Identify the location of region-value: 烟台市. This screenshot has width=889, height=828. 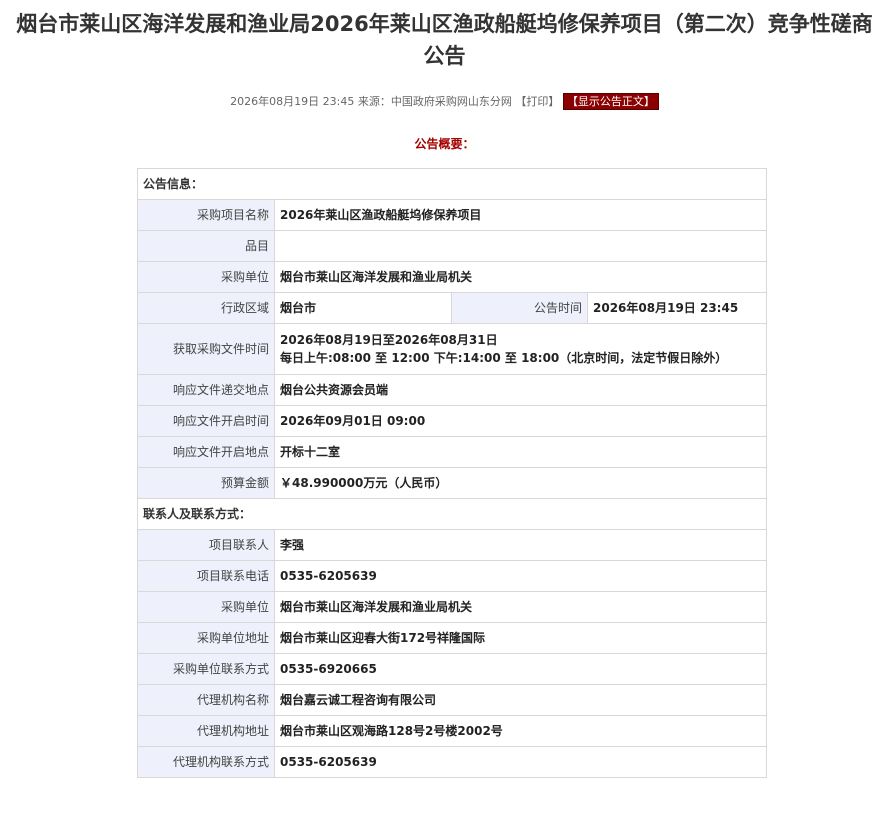
(363, 308).